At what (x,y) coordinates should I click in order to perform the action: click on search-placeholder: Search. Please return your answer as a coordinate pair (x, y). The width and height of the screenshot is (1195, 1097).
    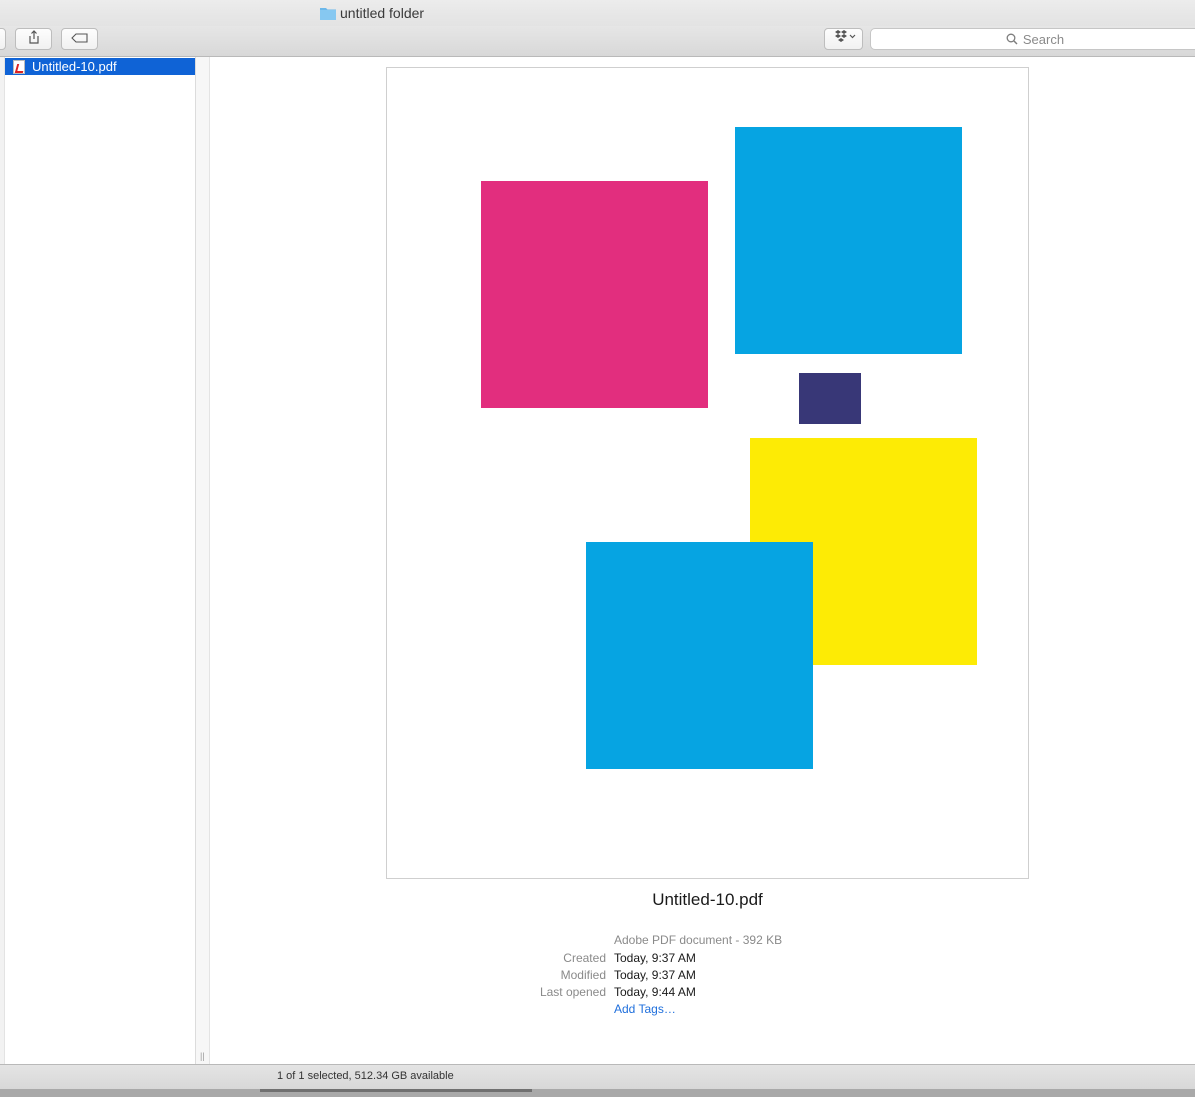
    Looking at the image, I should click on (1043, 39).